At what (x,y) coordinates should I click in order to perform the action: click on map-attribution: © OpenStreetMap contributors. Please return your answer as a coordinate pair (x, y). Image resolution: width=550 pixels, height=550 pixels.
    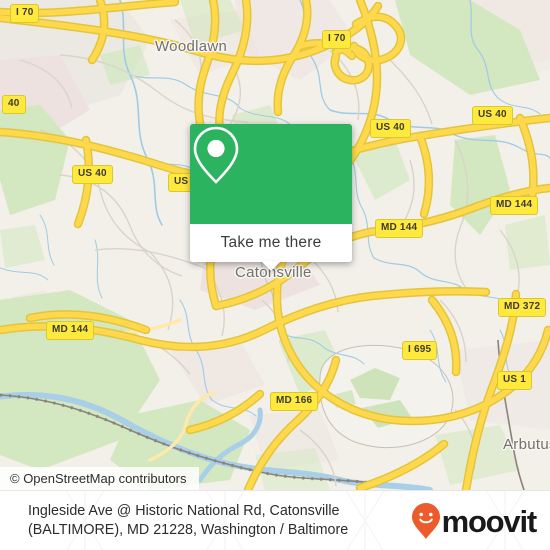
    Looking at the image, I should click on (99, 478).